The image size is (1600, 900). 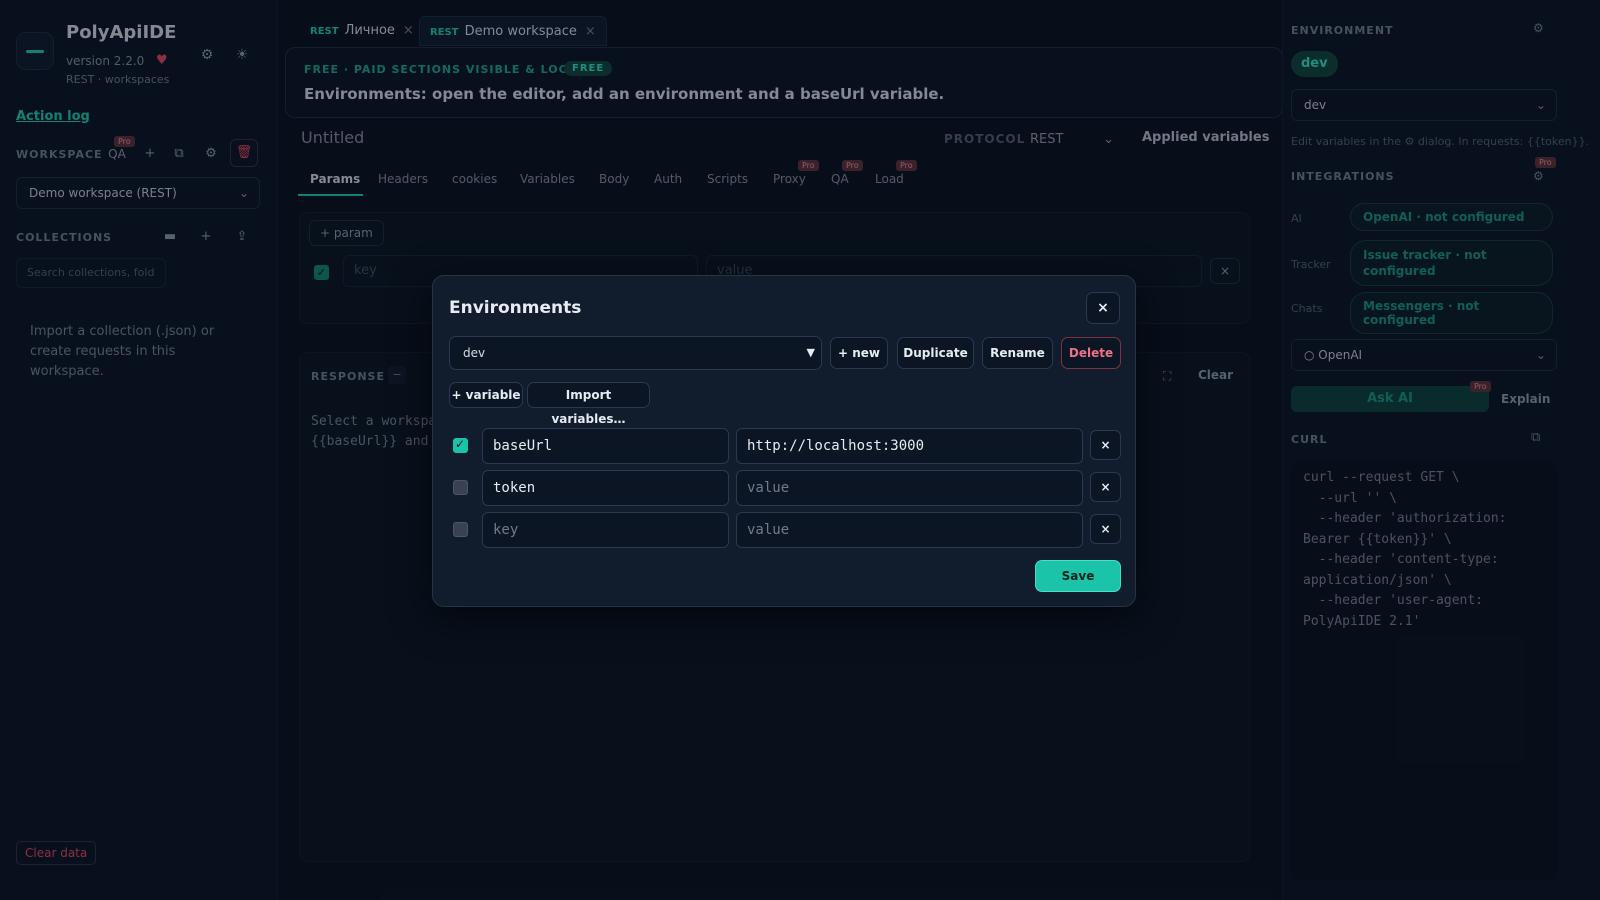 I want to click on variable-row: key value ×, so click(x=785, y=530).